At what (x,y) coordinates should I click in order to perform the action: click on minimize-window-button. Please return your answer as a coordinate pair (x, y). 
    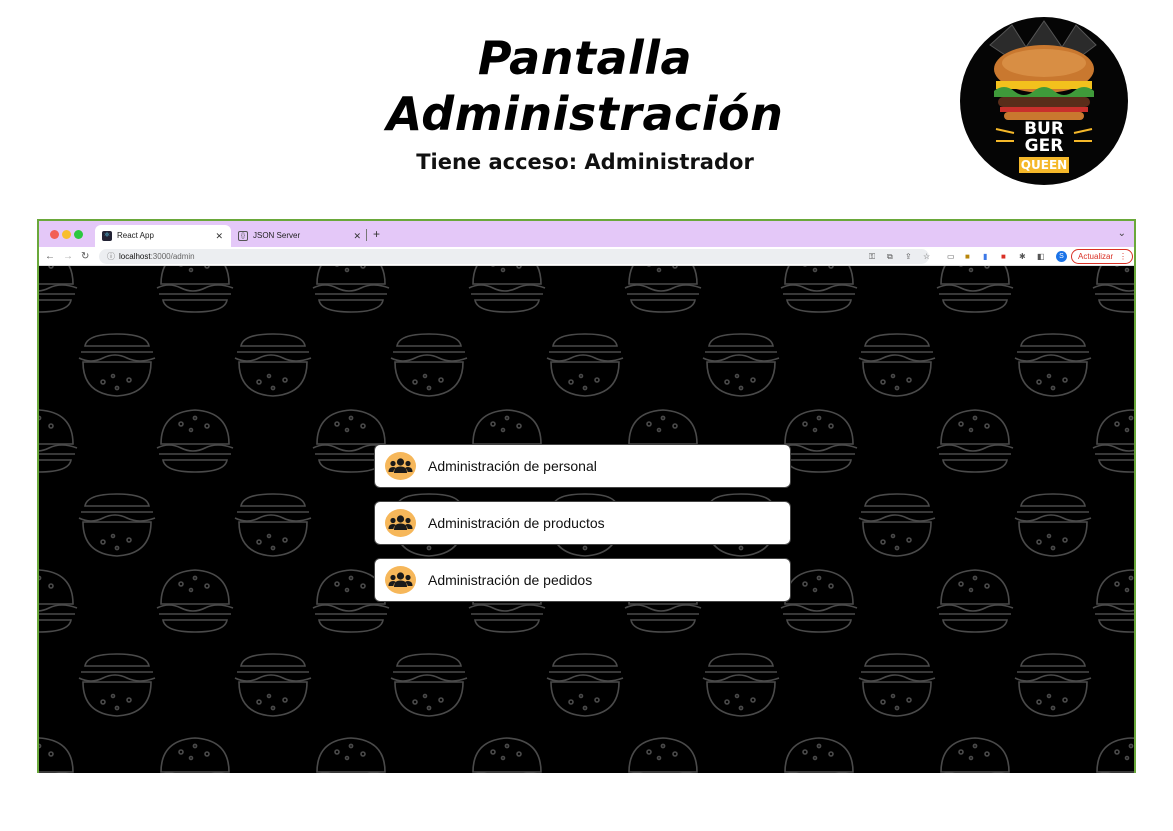
    Looking at the image, I should click on (66, 234).